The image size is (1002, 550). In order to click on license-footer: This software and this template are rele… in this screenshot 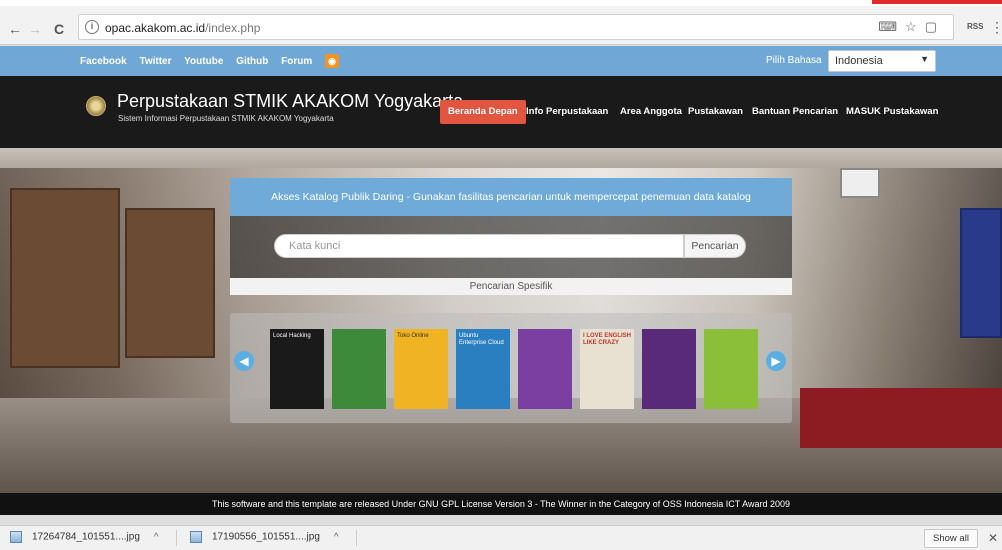, I will do `click(501, 504)`.